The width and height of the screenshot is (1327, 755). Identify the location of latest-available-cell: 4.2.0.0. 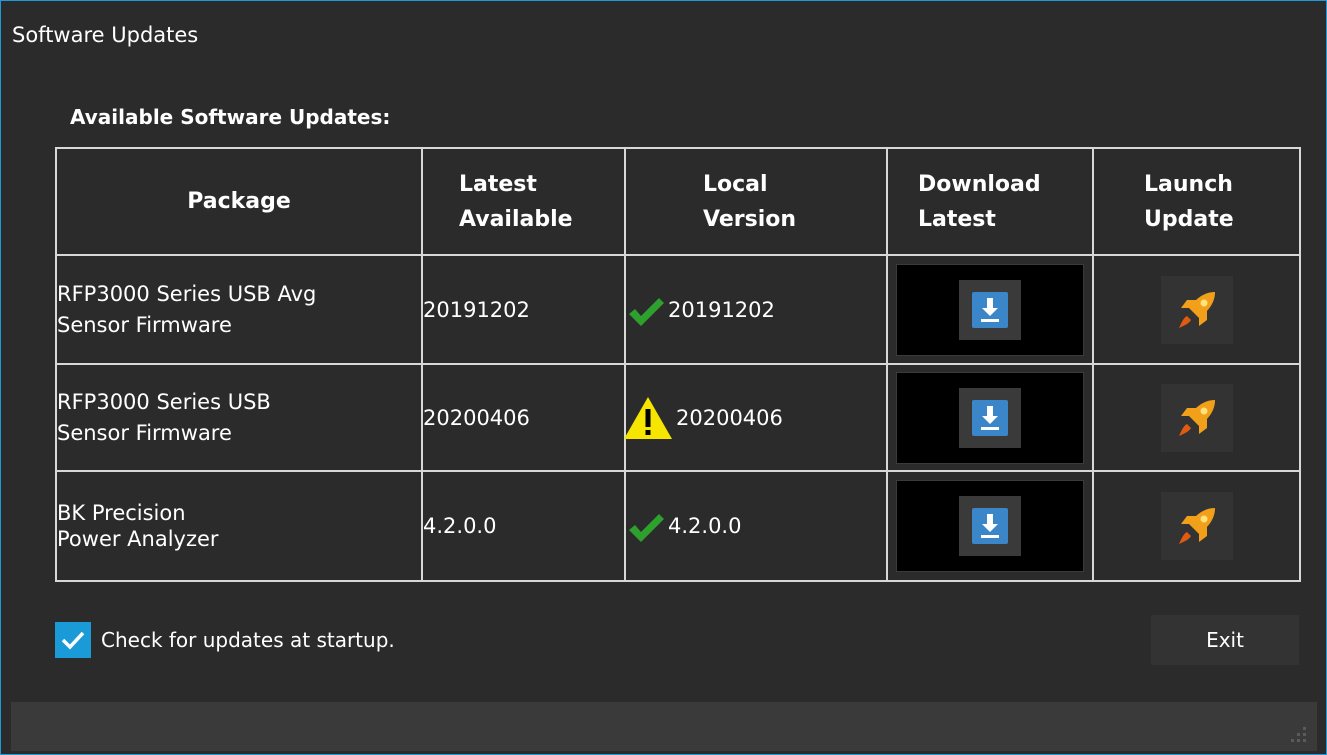
(523, 526).